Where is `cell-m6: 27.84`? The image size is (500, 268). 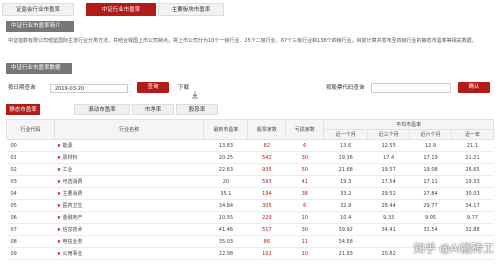
cell-m6: 27.84 is located at coordinates (430, 193).